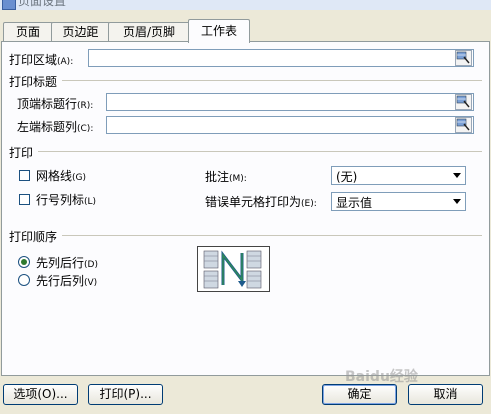  What do you see at coordinates (24, 280) in the screenshot?
I see `over-then-down-radio` at bounding box center [24, 280].